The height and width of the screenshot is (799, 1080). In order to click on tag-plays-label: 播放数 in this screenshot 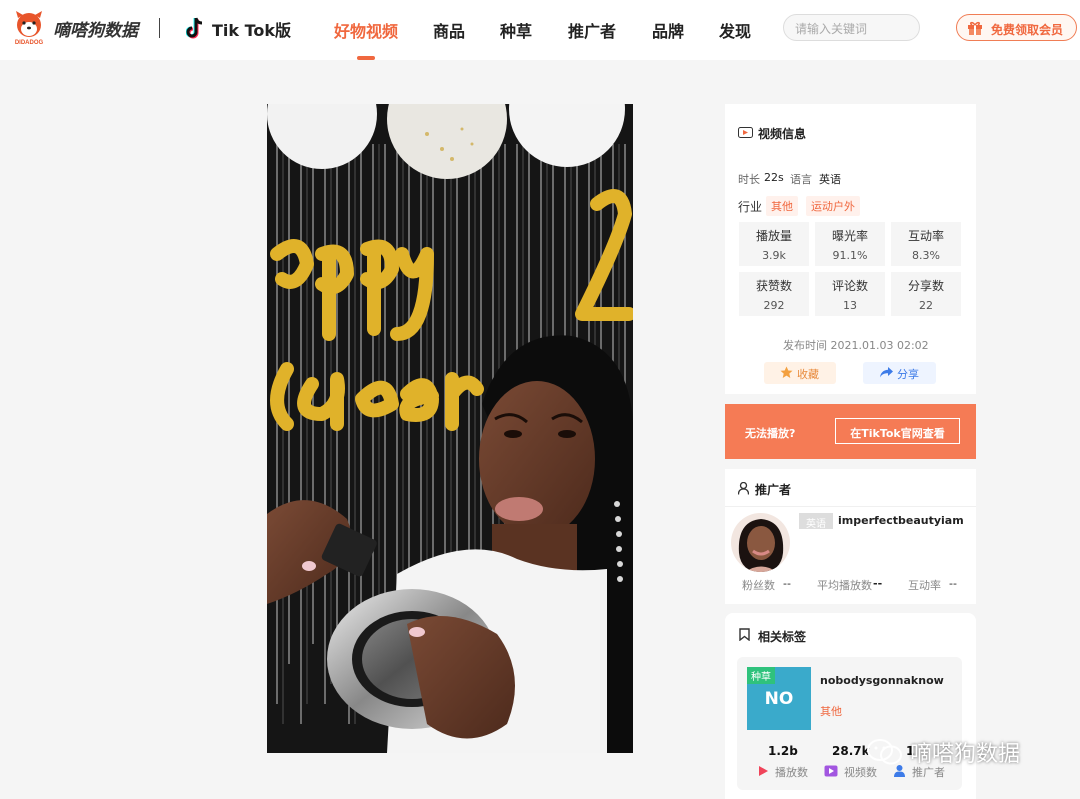, I will do `click(791, 772)`.